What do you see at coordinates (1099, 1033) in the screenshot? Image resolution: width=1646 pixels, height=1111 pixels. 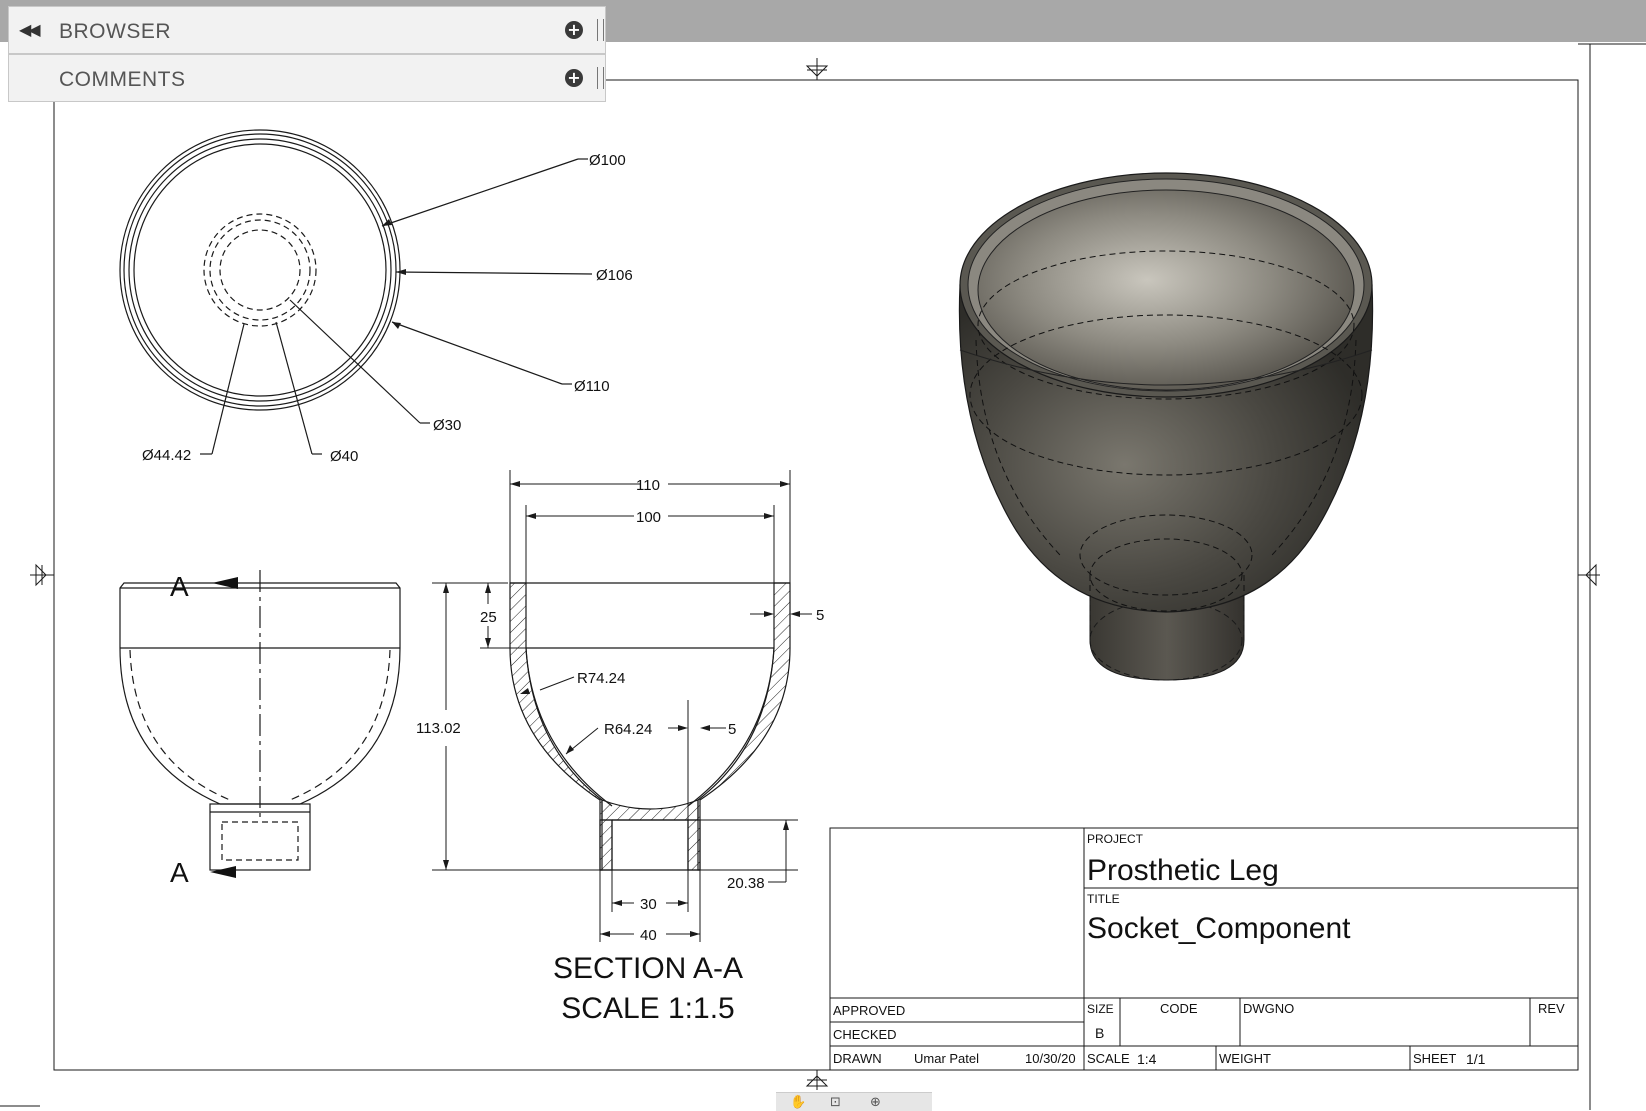 I see `size-value: B` at bounding box center [1099, 1033].